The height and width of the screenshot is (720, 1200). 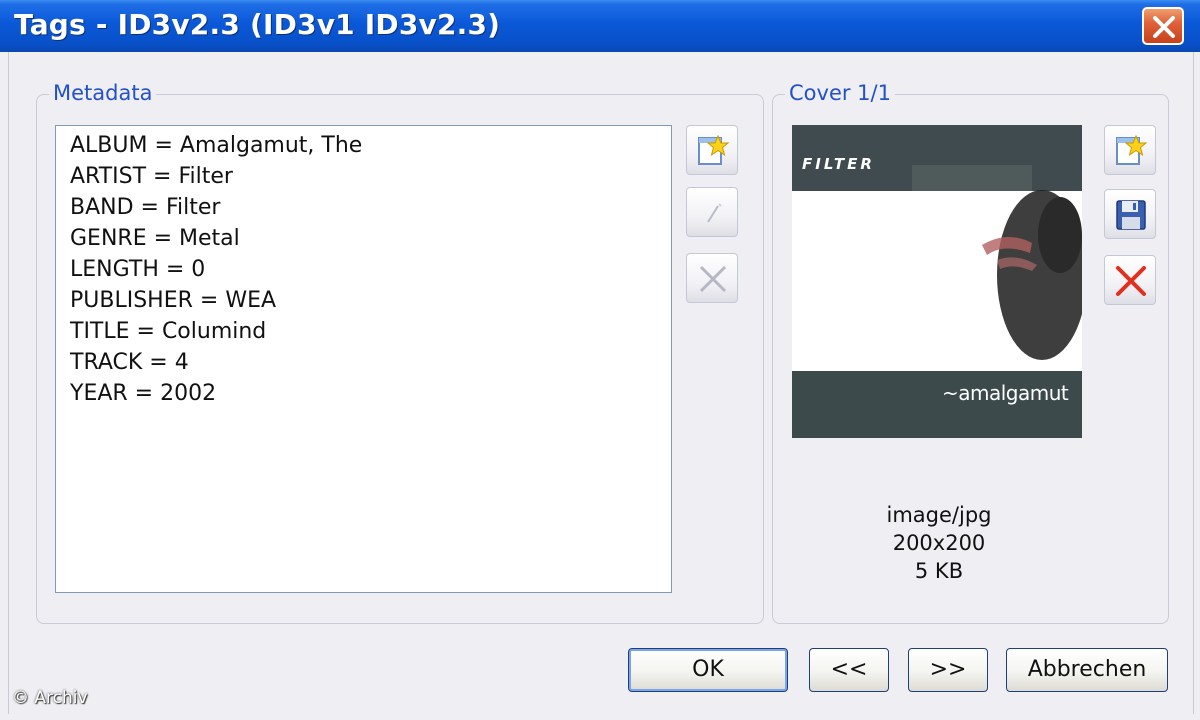 I want to click on list-item: BAND = Filter, so click(x=363, y=207).